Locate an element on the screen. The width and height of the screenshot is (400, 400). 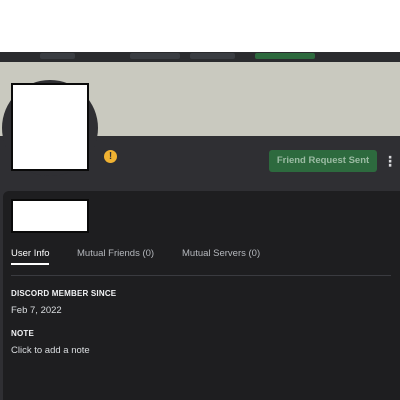
member-since-label: DISCORD MEMBER SINCE is located at coordinates (64, 293).